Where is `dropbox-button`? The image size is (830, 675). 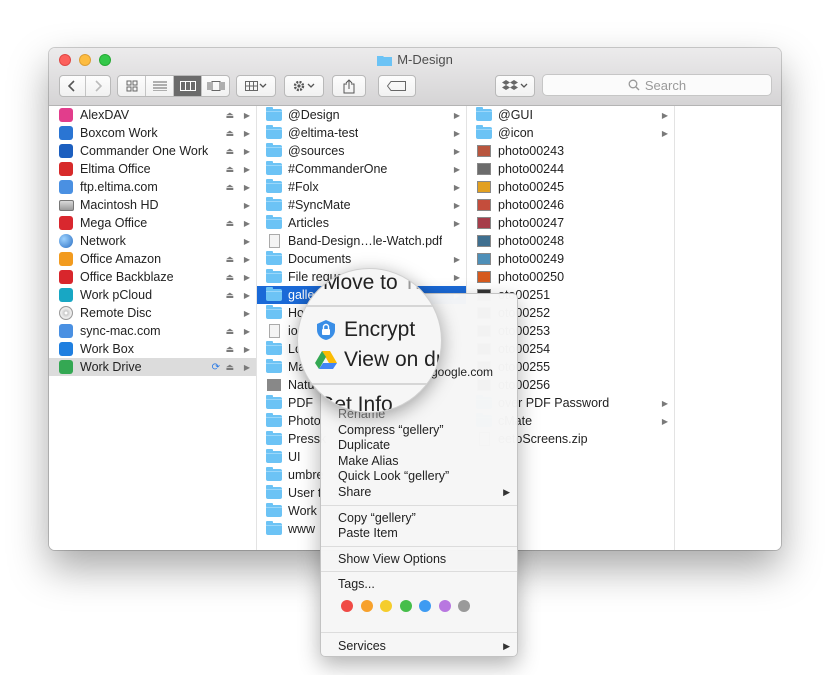
dropbox-button is located at coordinates (515, 86).